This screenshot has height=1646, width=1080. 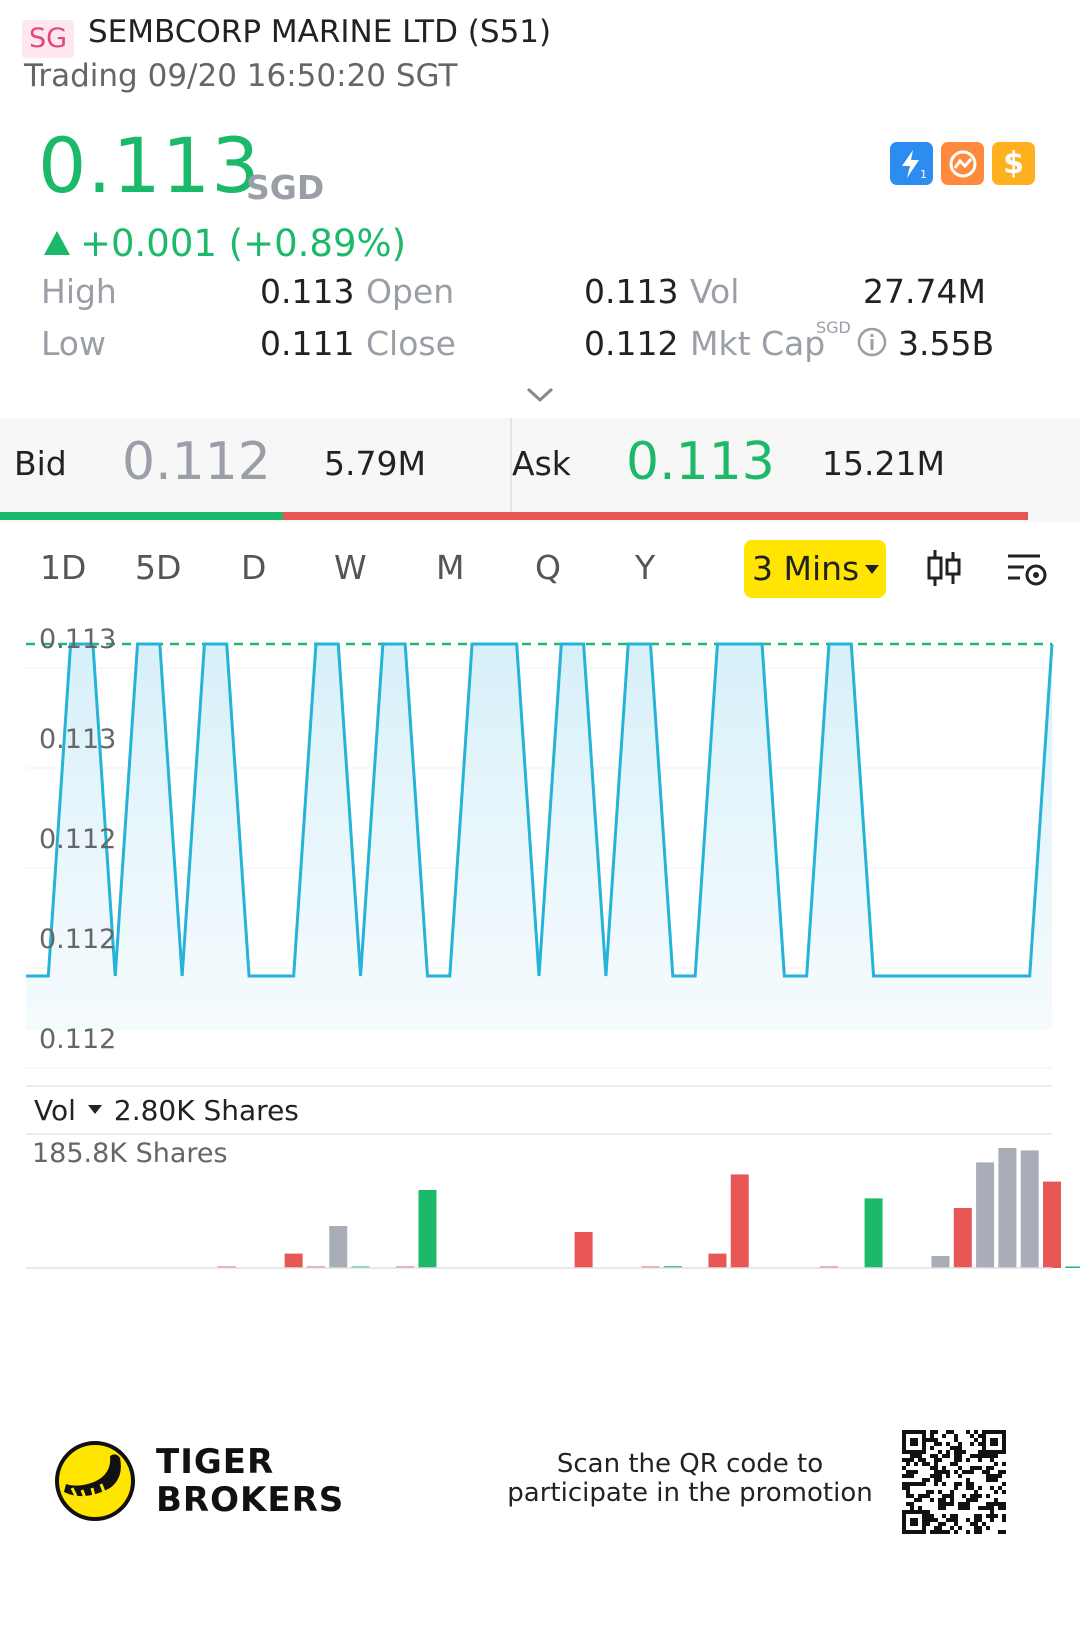 What do you see at coordinates (540, 397) in the screenshot?
I see `expand-chevron-icon` at bounding box center [540, 397].